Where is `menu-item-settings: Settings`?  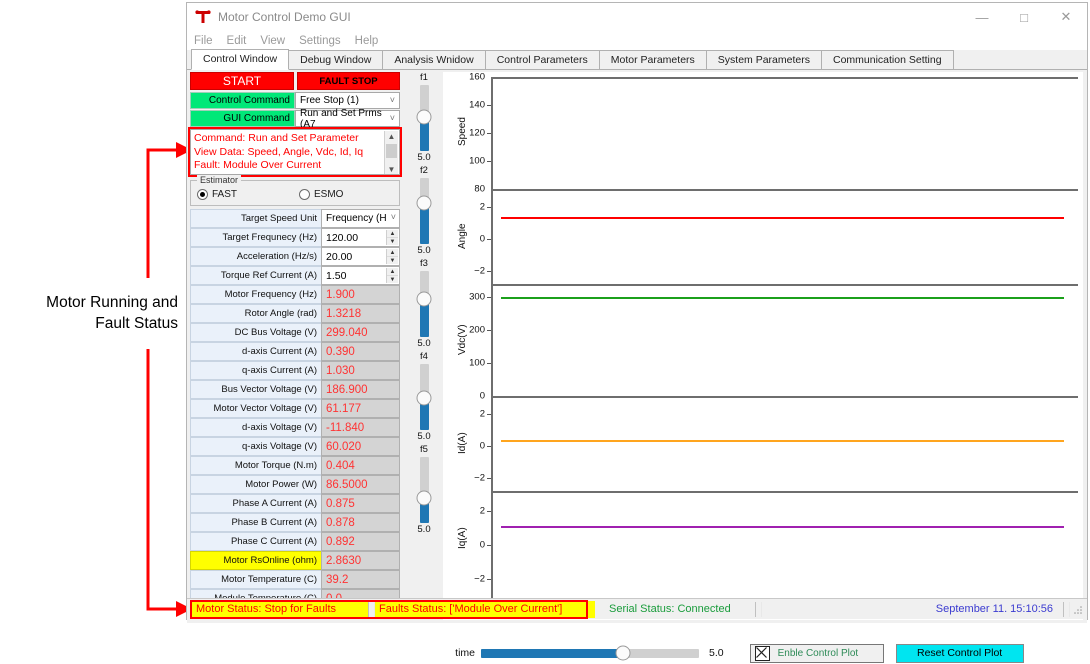 menu-item-settings: Settings is located at coordinates (320, 41).